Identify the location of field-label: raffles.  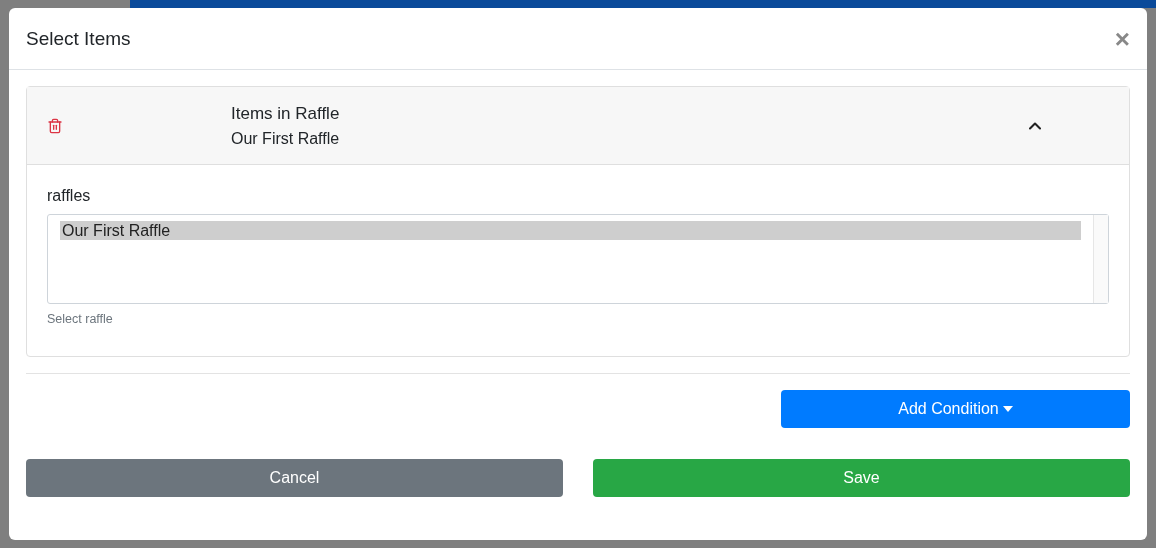
(69, 196).